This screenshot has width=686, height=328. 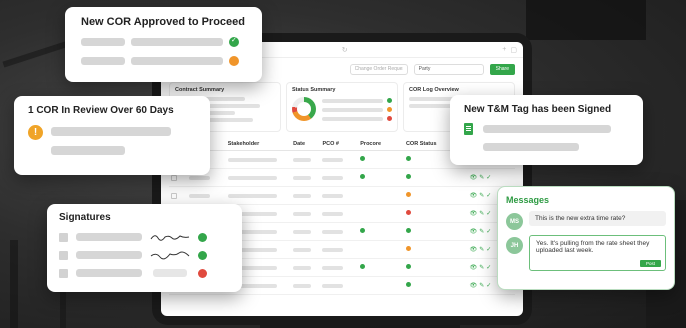 What do you see at coordinates (112, 135) in the screenshot?
I see `cor-review-alert-card: 1 COR In Review Over 60 Days !` at bounding box center [112, 135].